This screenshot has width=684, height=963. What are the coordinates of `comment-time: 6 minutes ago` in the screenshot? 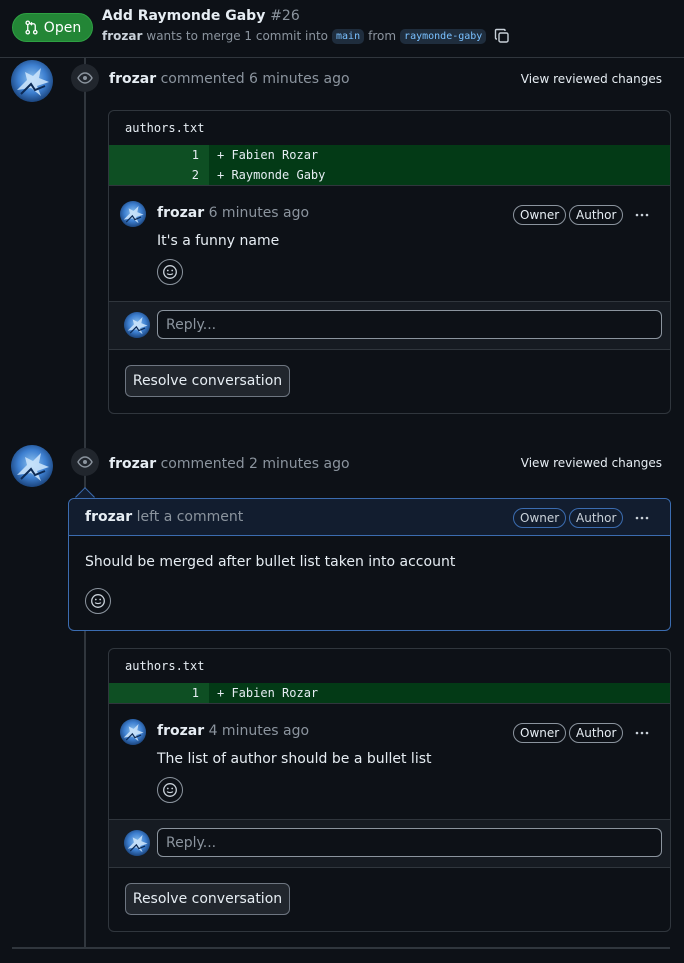 It's located at (259, 213).